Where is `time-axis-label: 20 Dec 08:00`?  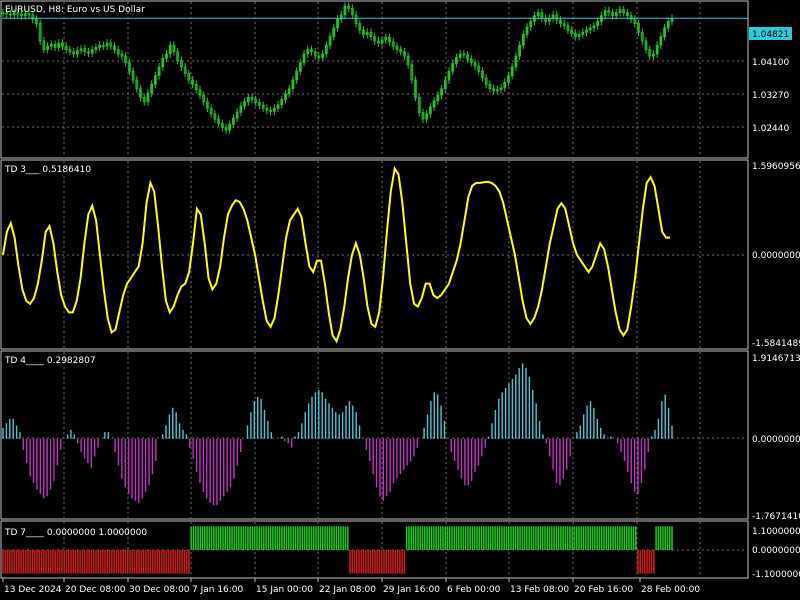
time-axis-label: 20 Dec 08:00 is located at coordinates (95, 590).